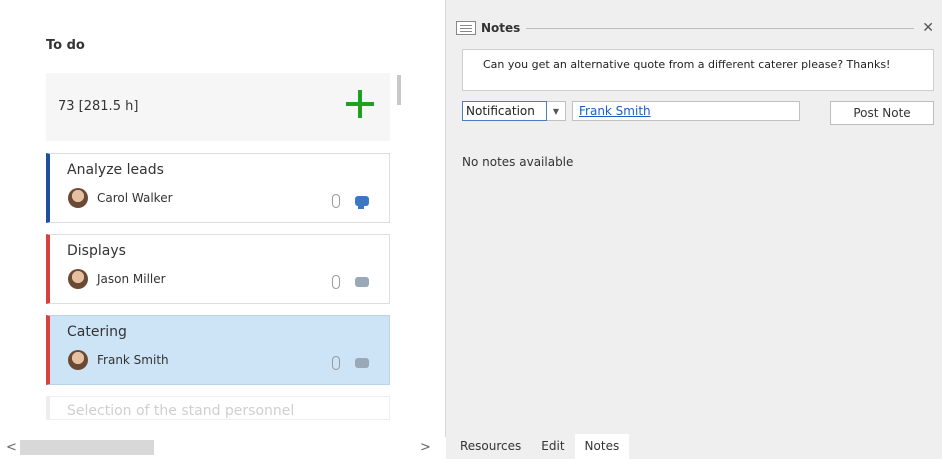  I want to click on task-assignee: Frank Smith, so click(118, 360).